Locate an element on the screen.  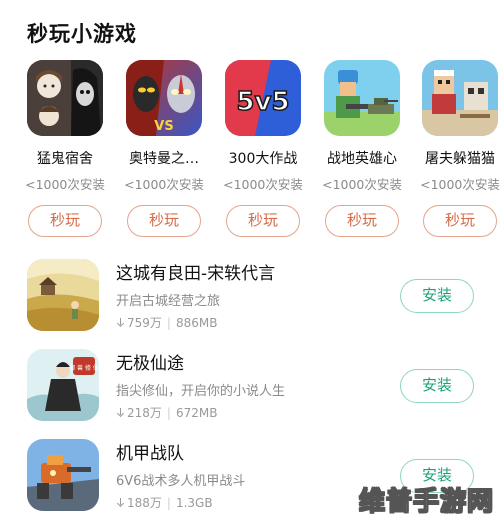
butcher-hide-seek-icon is located at coordinates (460, 98).